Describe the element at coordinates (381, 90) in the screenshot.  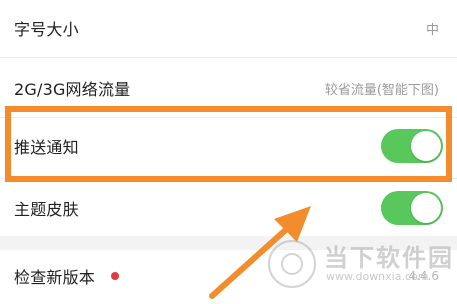
I see `network-traffic-value: 较省流量(智能下图)` at that location.